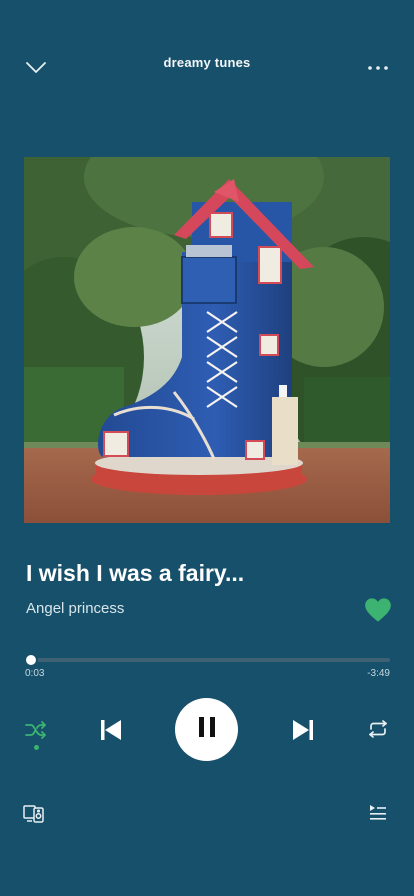 This screenshot has width=414, height=896. What do you see at coordinates (206, 660) in the screenshot?
I see `progress-bar` at bounding box center [206, 660].